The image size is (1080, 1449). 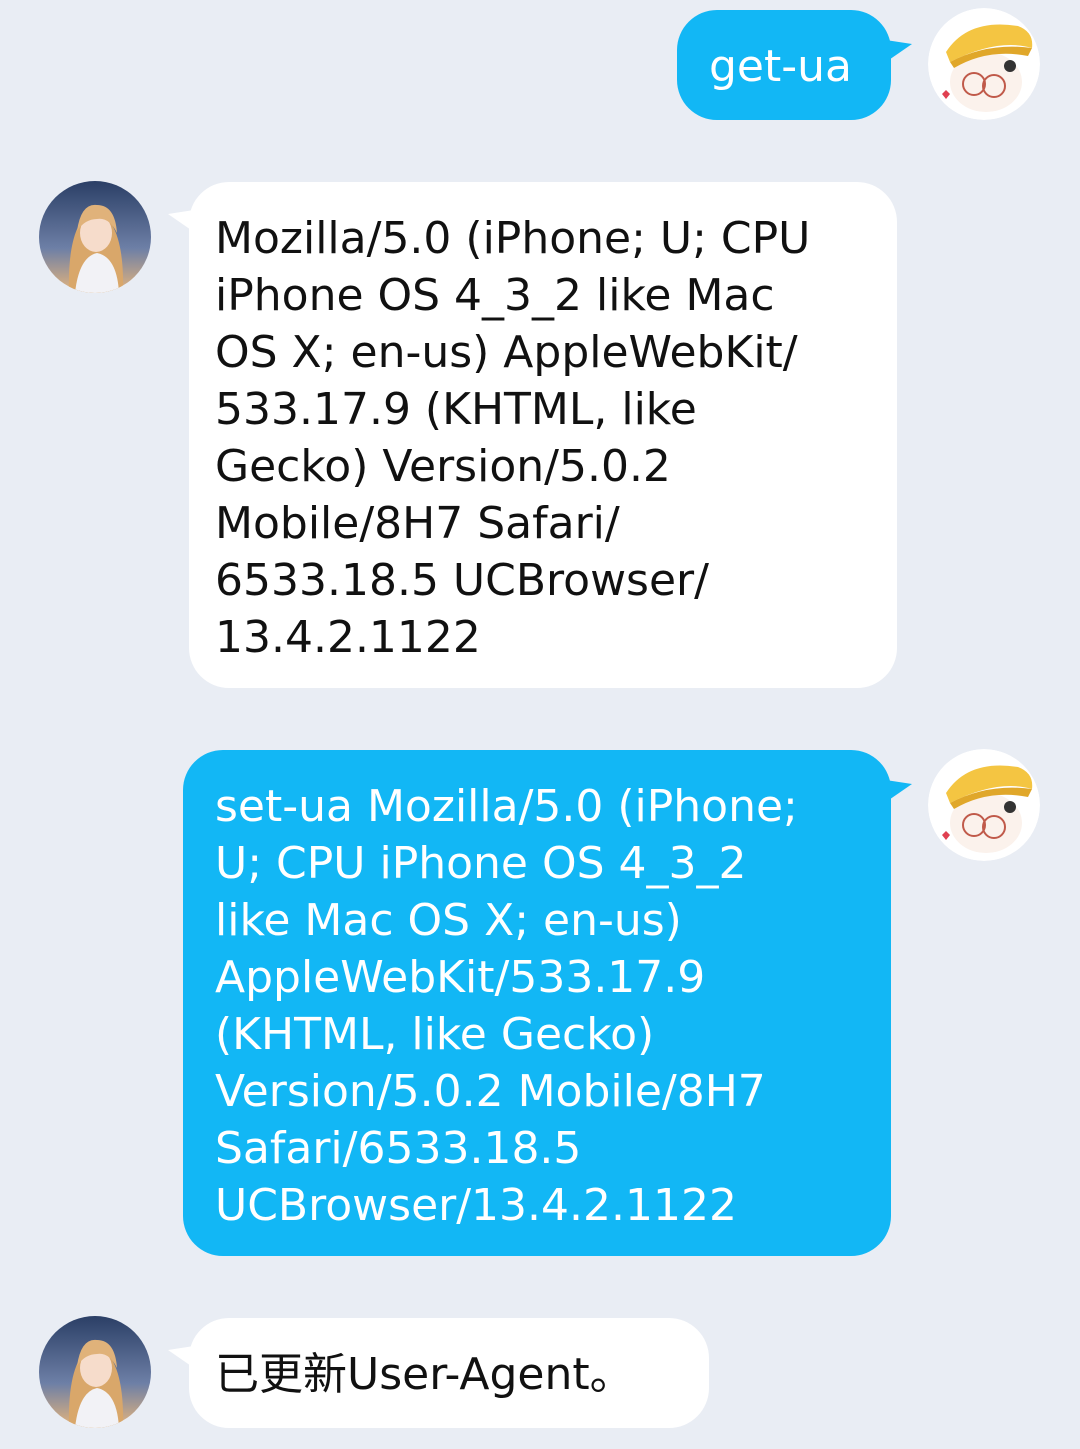 What do you see at coordinates (780, 66) in the screenshot?
I see `message-text: get-ua` at bounding box center [780, 66].